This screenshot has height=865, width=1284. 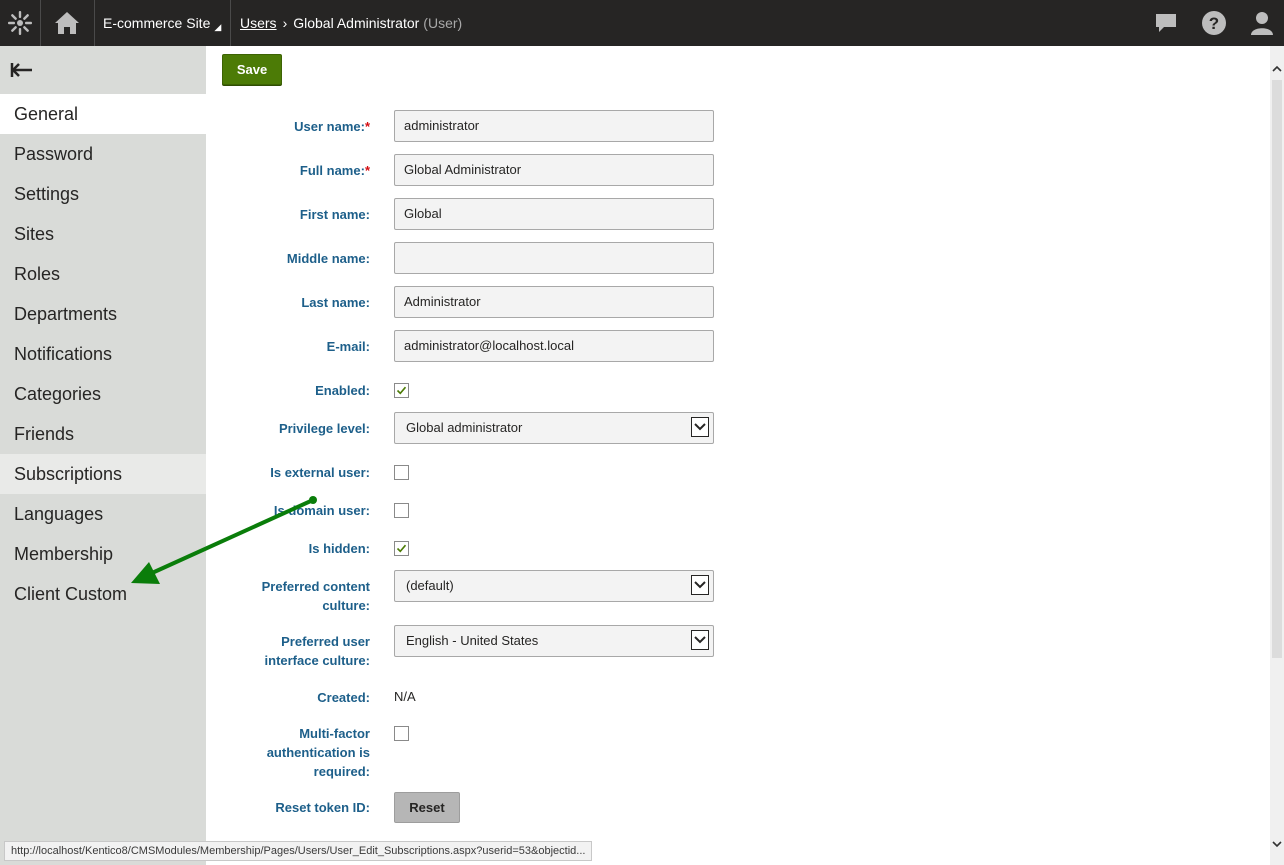 What do you see at coordinates (20, 23) in the screenshot?
I see `kentico-logo-icon` at bounding box center [20, 23].